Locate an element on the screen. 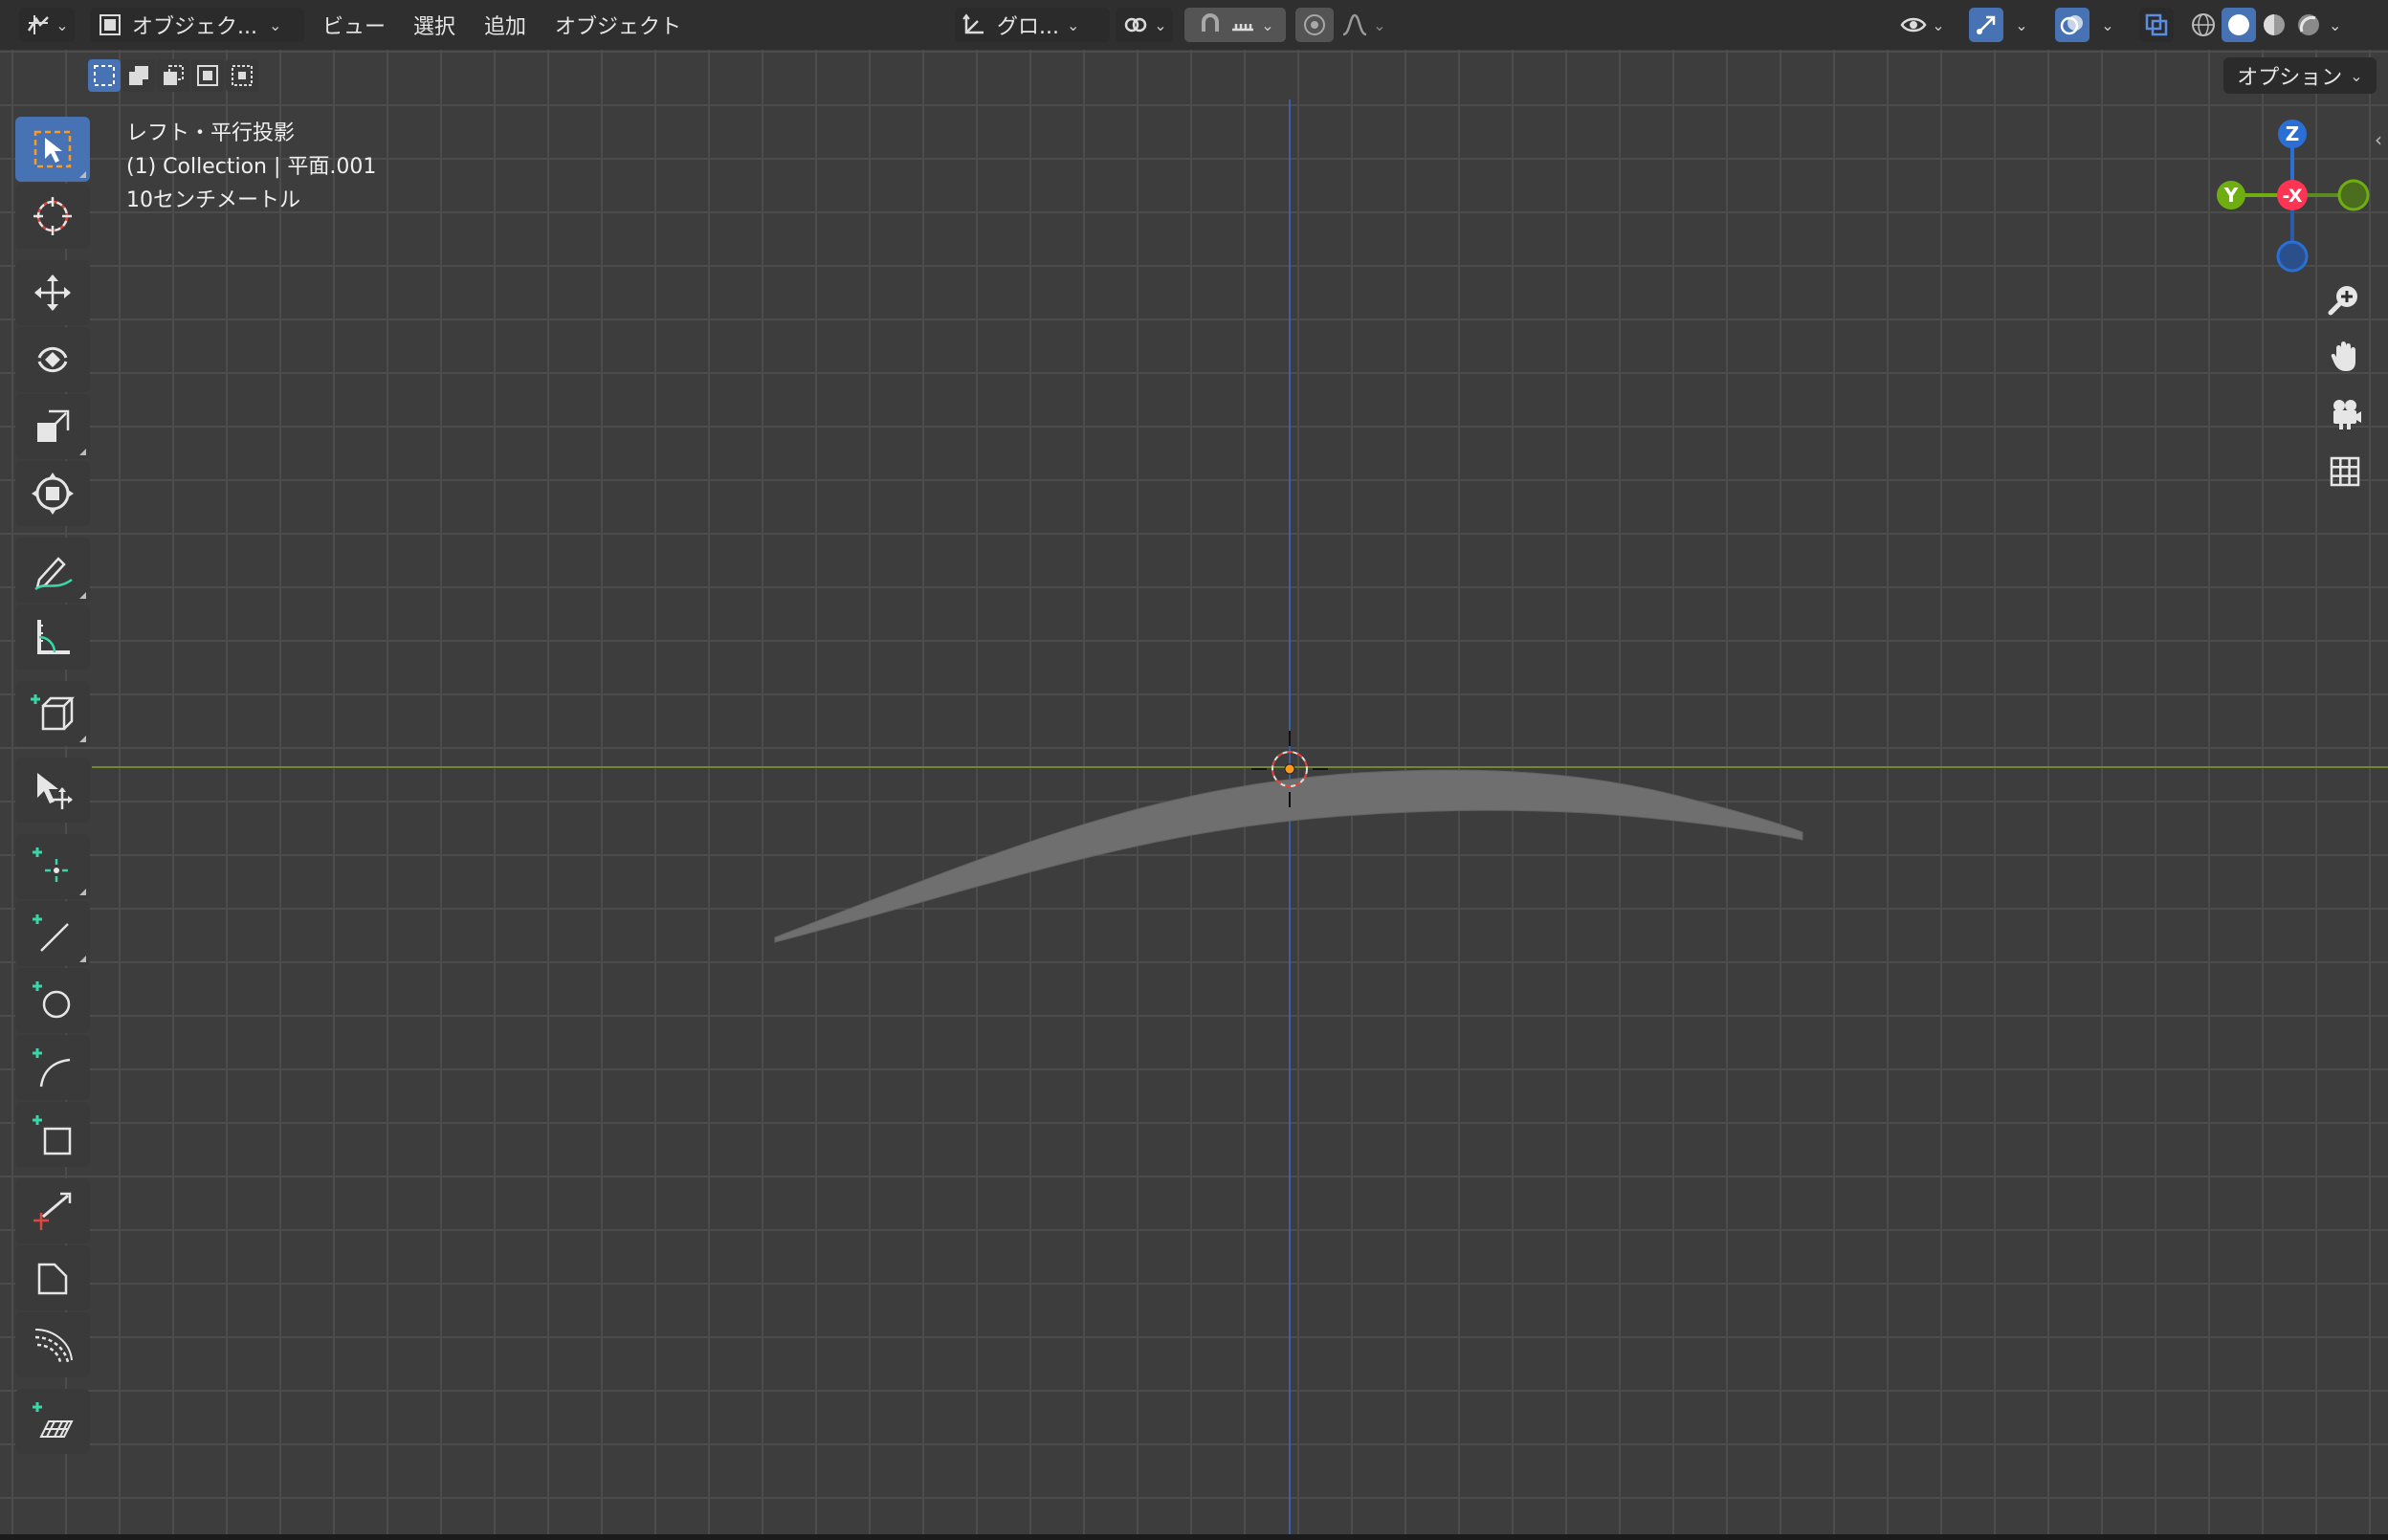  svg-text: -X is located at coordinates (2293, 196).